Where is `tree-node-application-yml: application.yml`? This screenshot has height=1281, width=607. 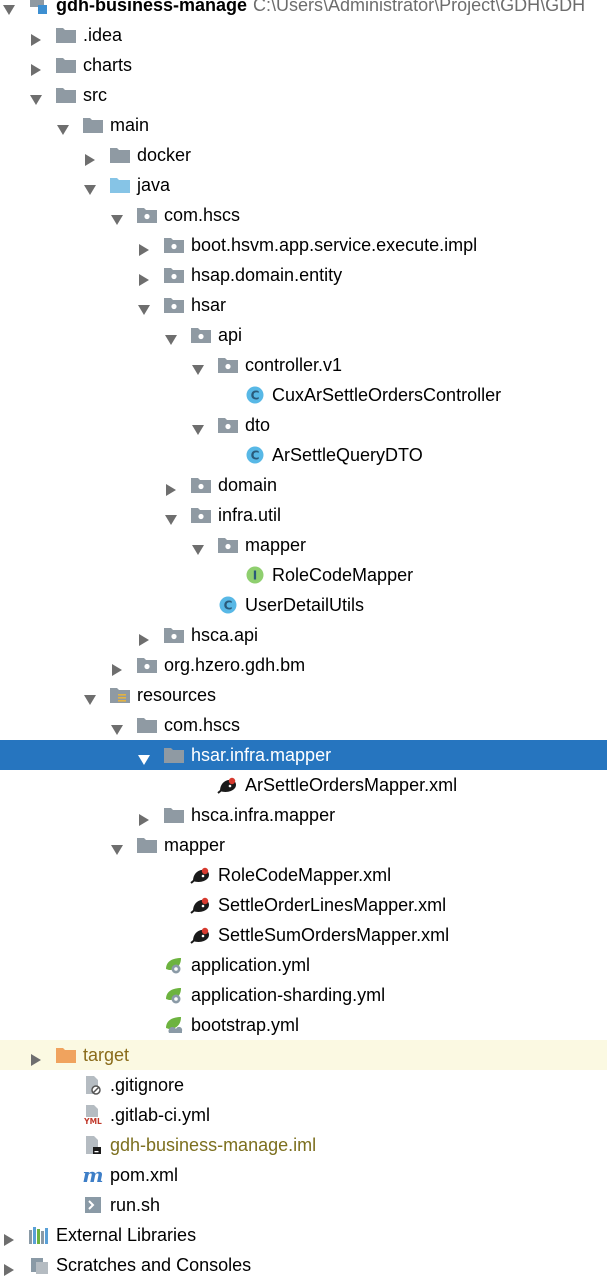
tree-node-application-yml: application.yml is located at coordinates (303, 965).